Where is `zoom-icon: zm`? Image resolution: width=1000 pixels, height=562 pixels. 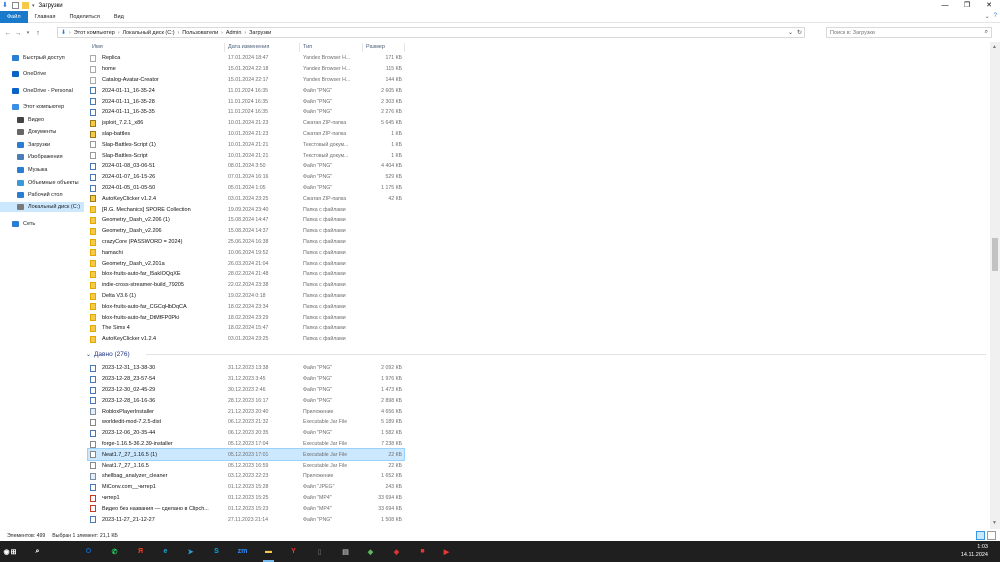 zoom-icon: zm is located at coordinates (242, 551).